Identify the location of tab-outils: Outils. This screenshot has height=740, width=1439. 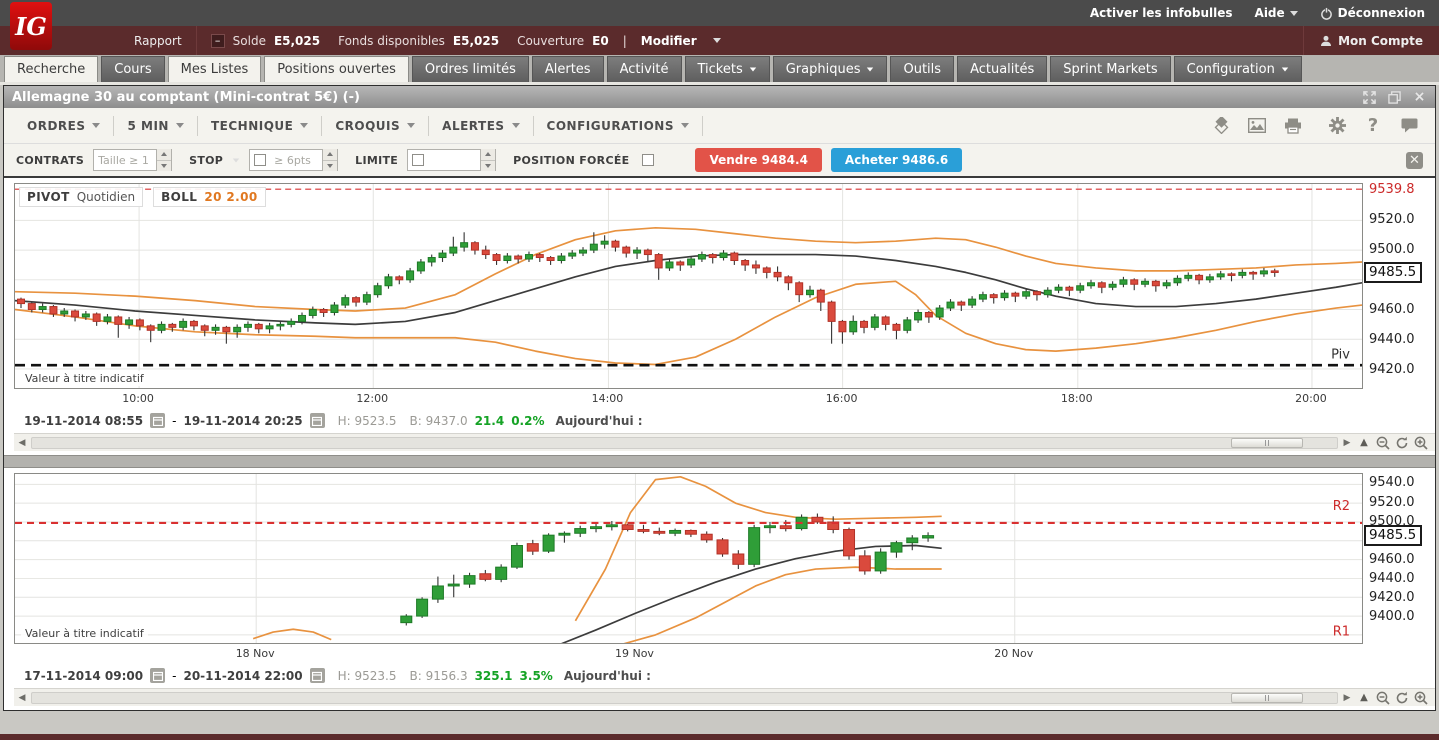
(922, 69).